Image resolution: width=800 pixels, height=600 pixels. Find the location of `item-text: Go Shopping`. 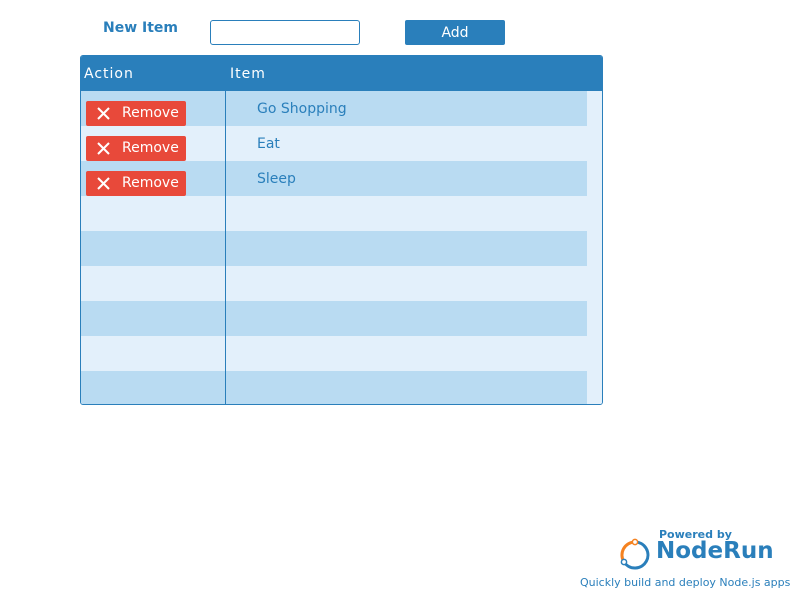

item-text: Go Shopping is located at coordinates (302, 109).